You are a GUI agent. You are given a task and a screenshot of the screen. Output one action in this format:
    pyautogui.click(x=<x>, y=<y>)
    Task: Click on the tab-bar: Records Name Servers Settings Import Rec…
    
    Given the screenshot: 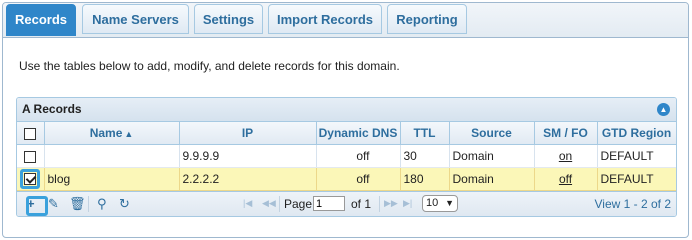 What is the action you would take?
    pyautogui.click(x=345, y=20)
    